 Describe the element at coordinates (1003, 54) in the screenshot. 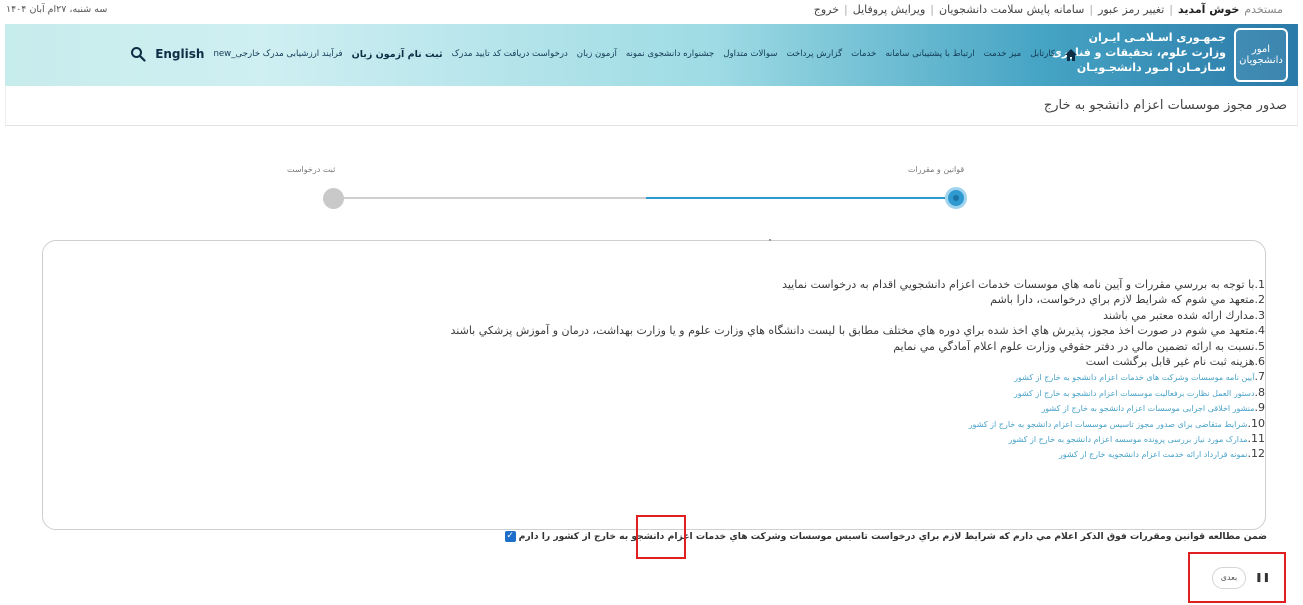

I see `nav-service-desk: میز خدمت` at that location.